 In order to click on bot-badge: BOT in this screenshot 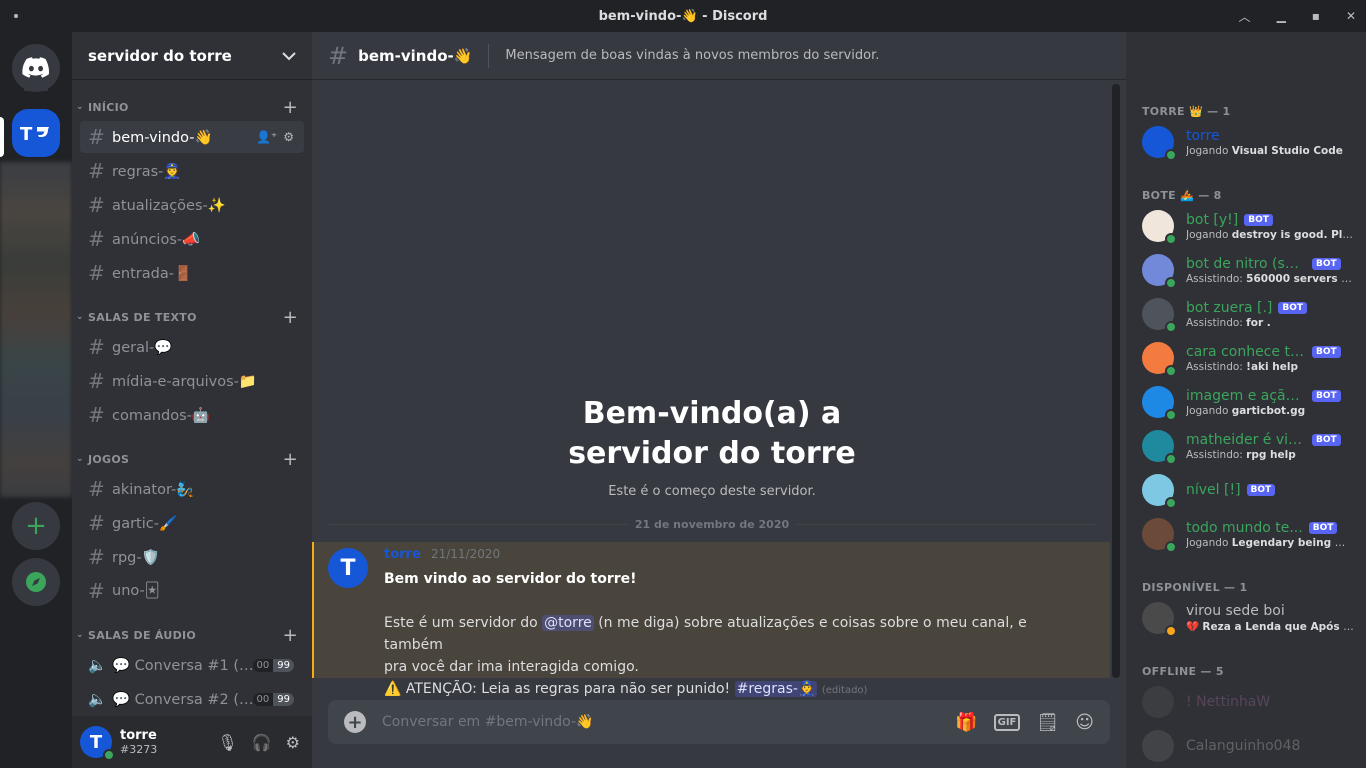, I will do `click(1326, 439)`.